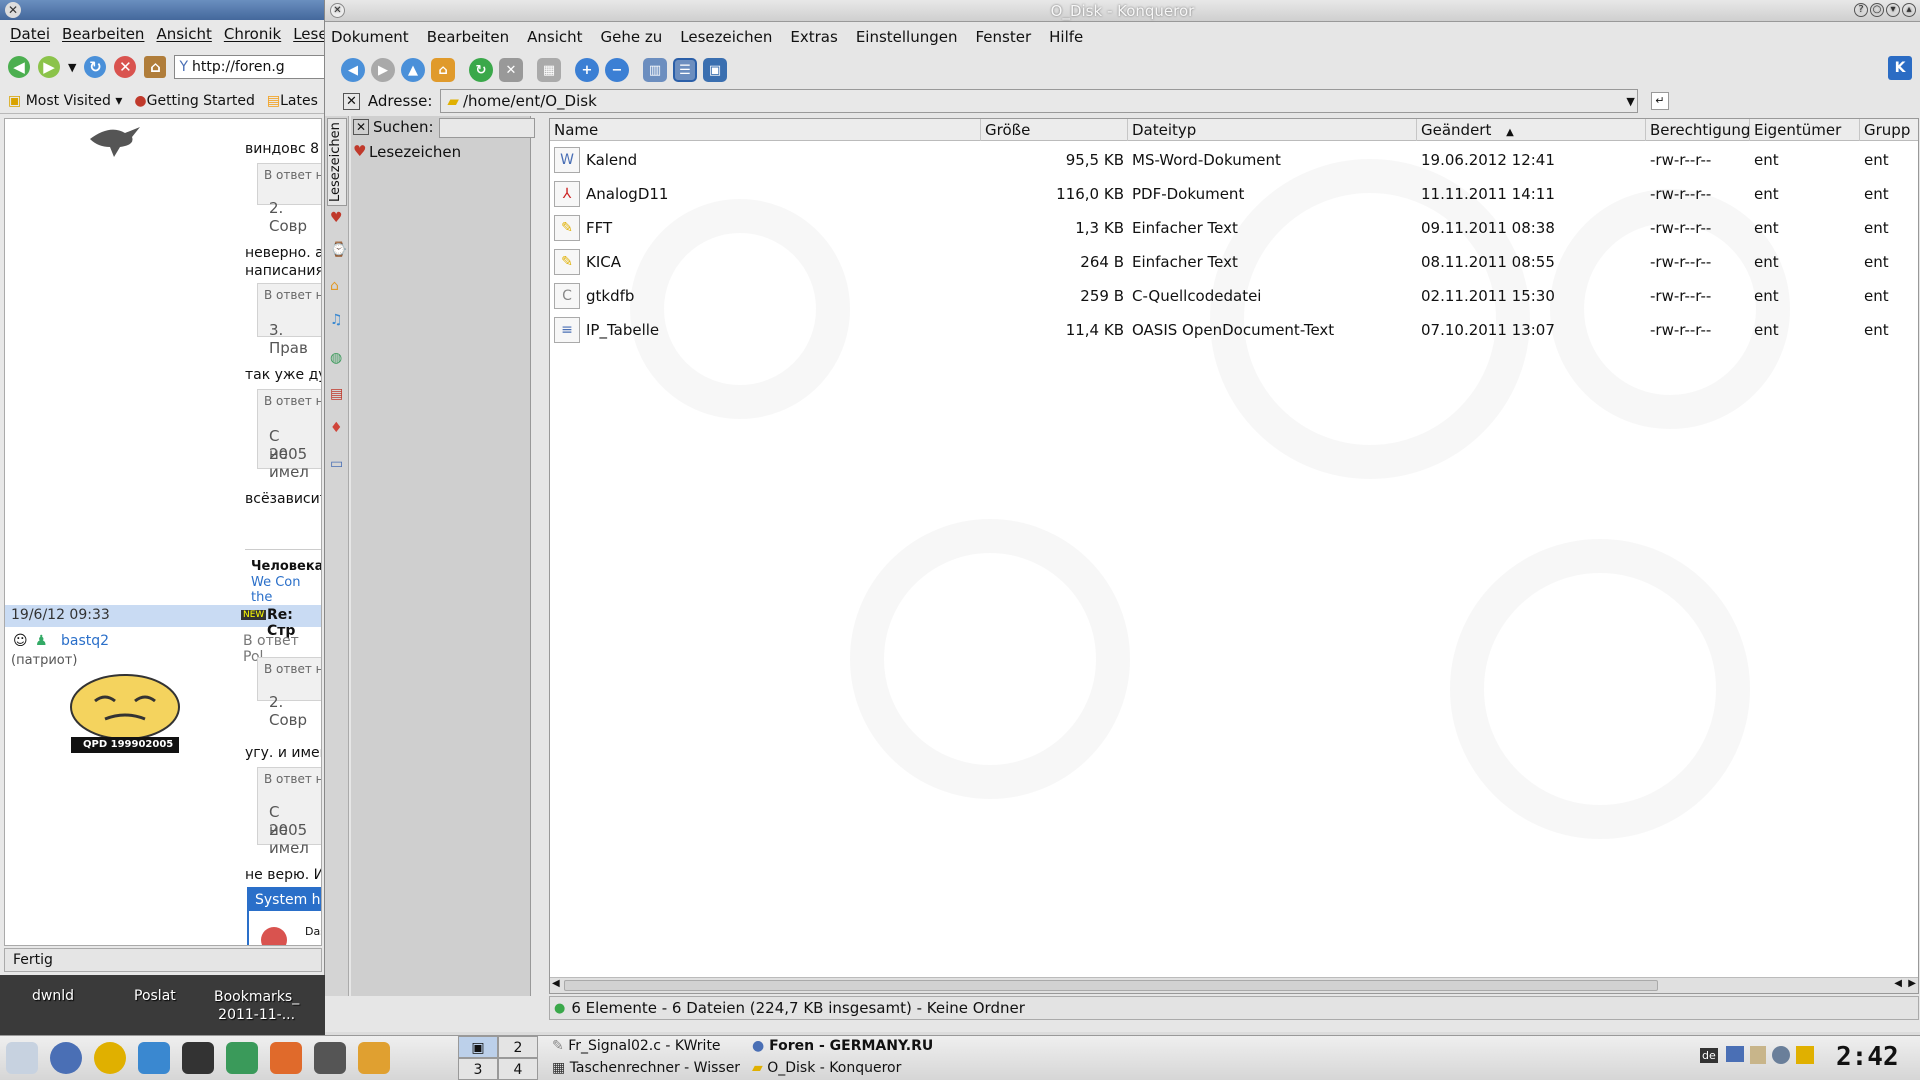 Image resolution: width=1920 pixels, height=1080 pixels. I want to click on clock: 2:42, so click(1867, 1057).